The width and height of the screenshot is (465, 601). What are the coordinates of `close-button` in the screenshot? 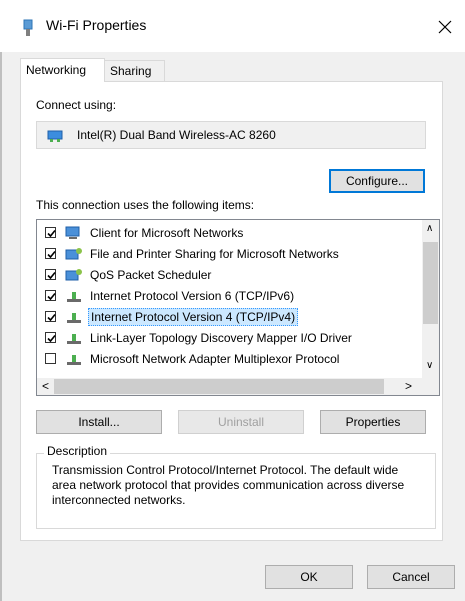 It's located at (445, 27).